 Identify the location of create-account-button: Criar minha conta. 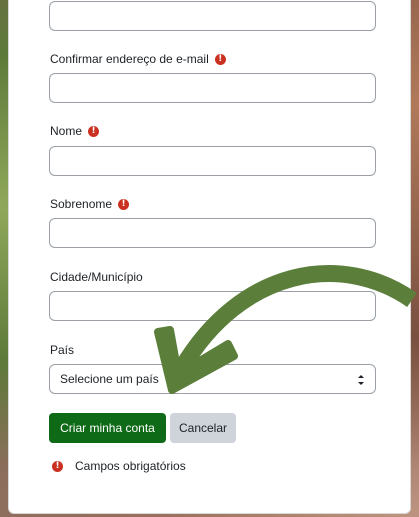
(107, 428).